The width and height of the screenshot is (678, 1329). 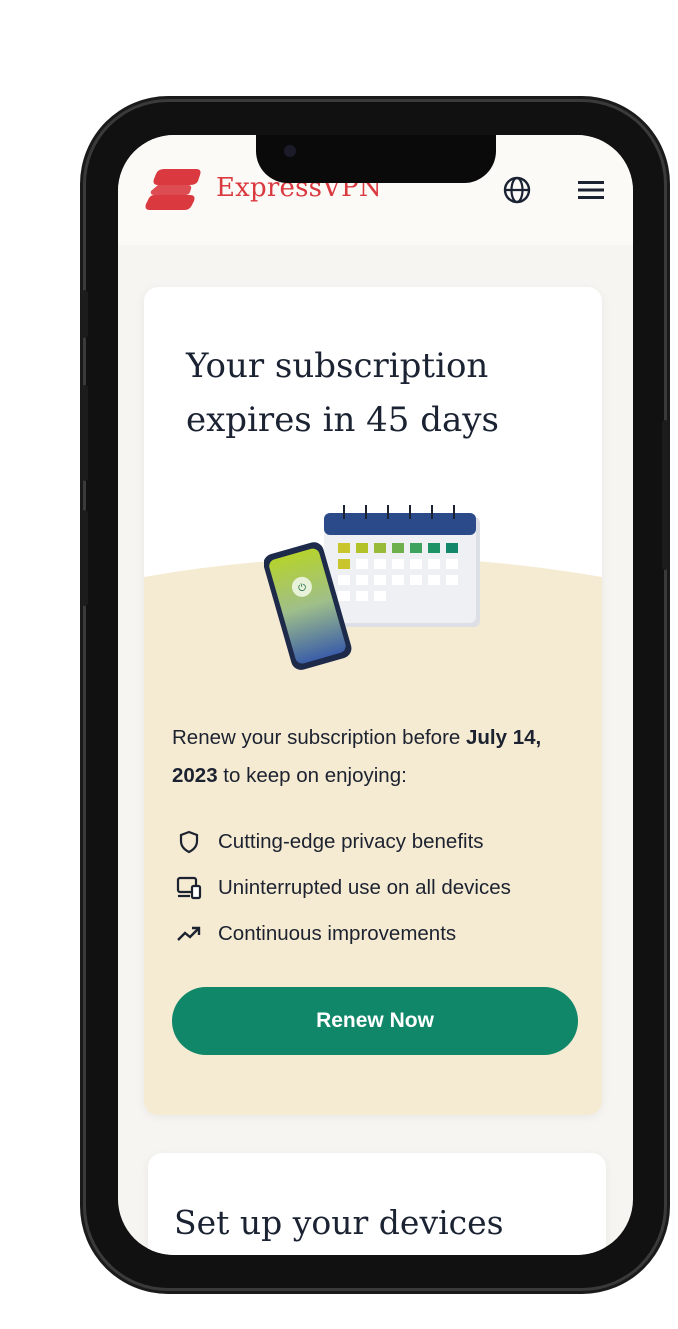 What do you see at coordinates (189, 842) in the screenshot?
I see `shield-icon` at bounding box center [189, 842].